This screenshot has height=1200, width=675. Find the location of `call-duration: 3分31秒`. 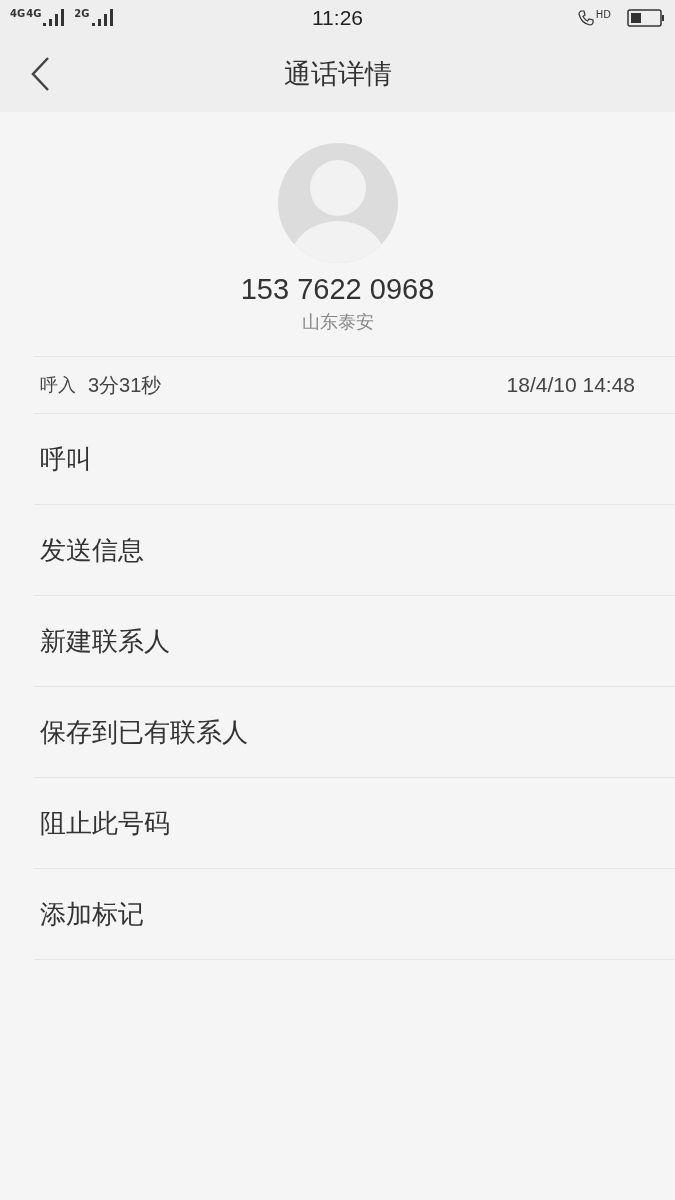

call-duration: 3分31秒 is located at coordinates (125, 385).